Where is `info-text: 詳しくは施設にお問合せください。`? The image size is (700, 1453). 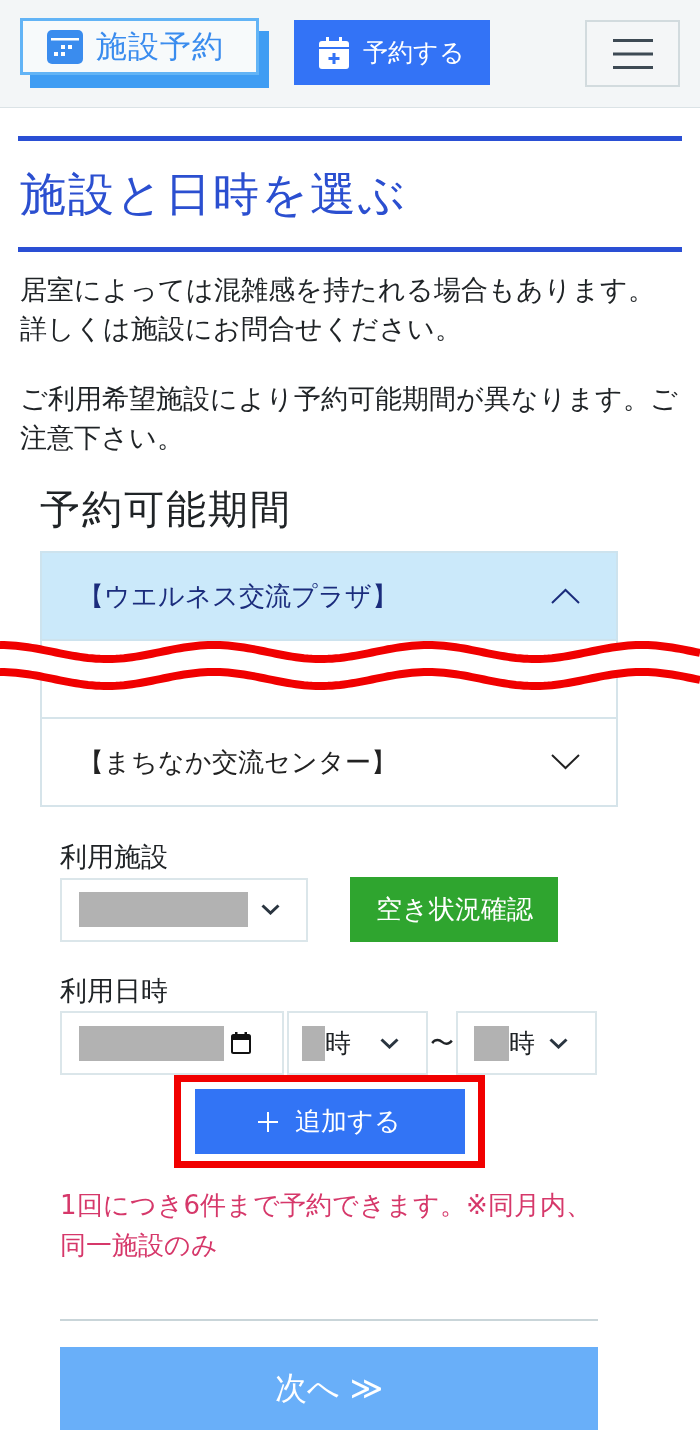
info-text: 詳しくは施設にお問合せください。 is located at coordinates (241, 329).